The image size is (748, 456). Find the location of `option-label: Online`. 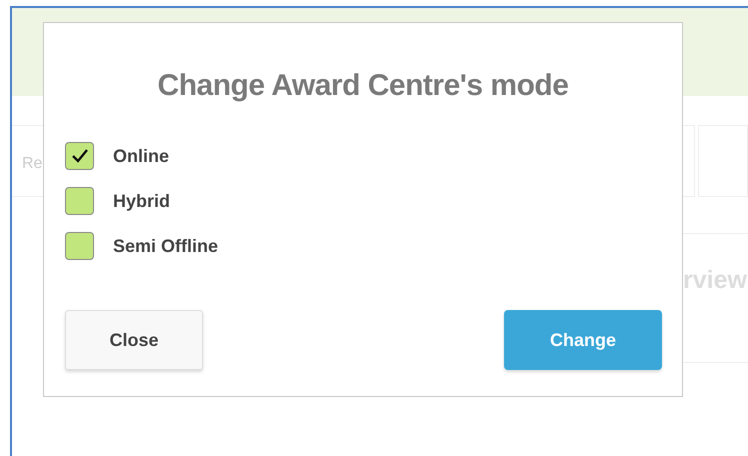

option-label: Online is located at coordinates (141, 156).